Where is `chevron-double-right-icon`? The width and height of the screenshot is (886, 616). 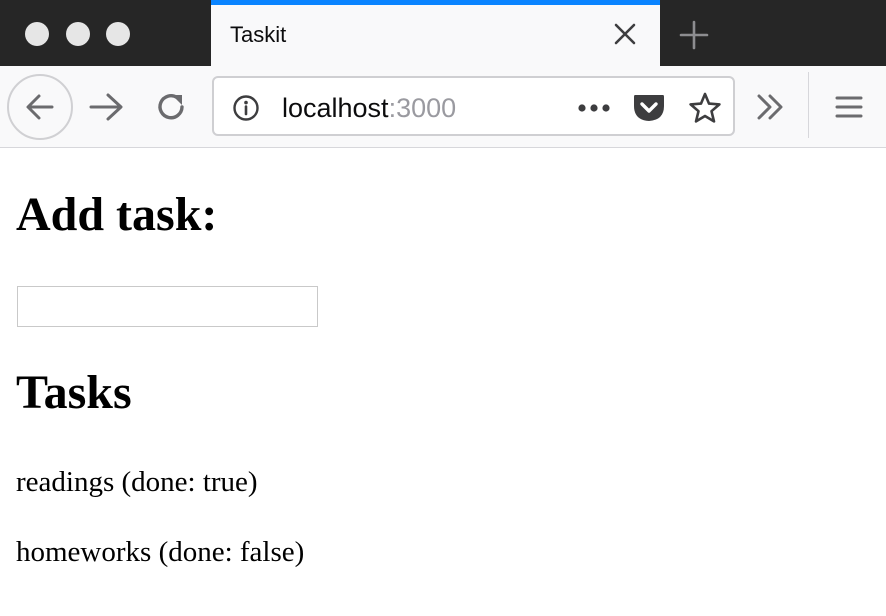
chevron-double-right-icon is located at coordinates (770, 107).